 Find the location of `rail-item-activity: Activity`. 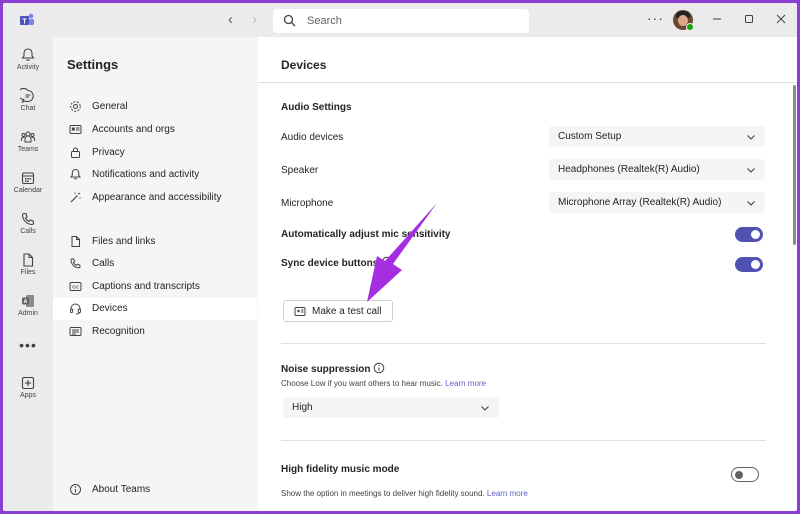

rail-item-activity: Activity is located at coordinates (28, 64).